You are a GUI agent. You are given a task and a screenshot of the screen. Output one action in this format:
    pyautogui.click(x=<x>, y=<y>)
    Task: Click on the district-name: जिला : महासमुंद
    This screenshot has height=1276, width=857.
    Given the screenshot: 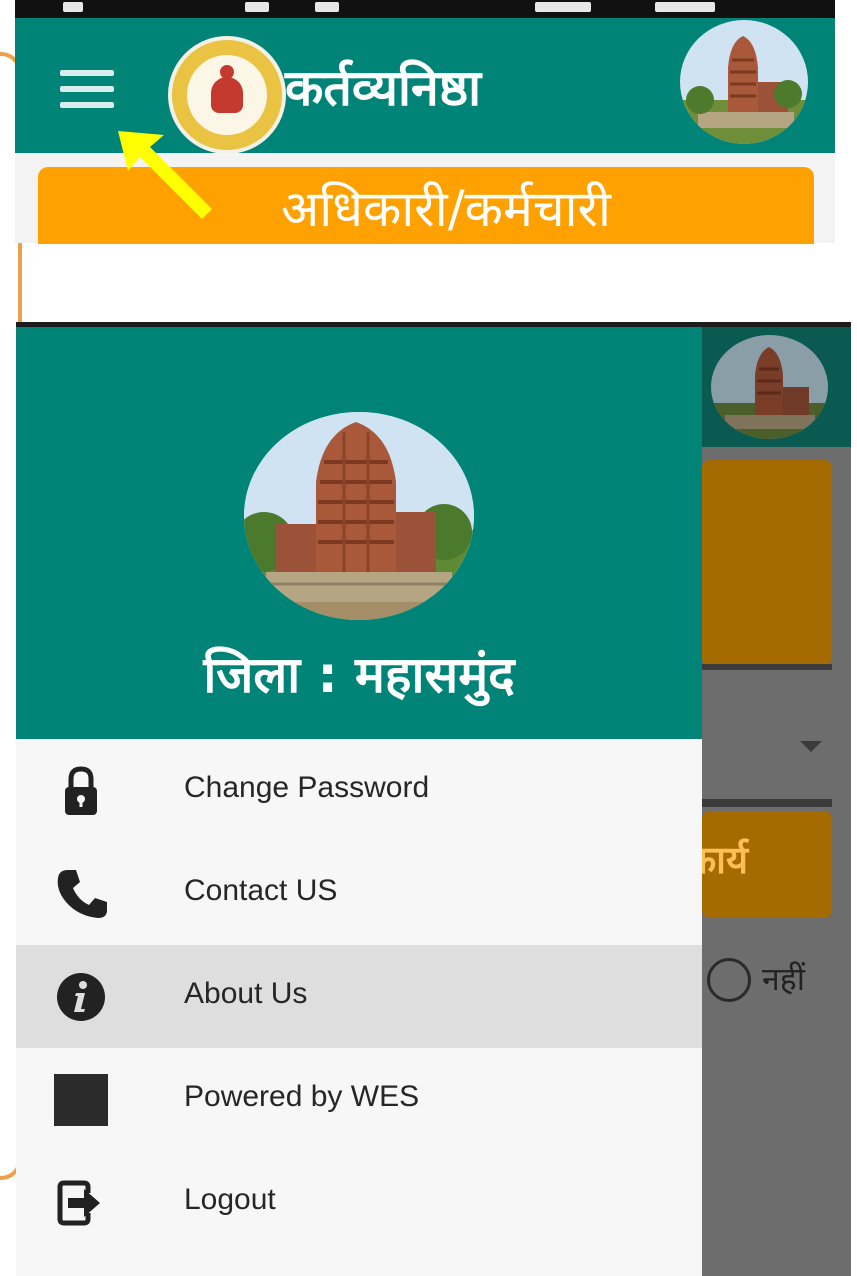 What is the action you would take?
    pyautogui.click(x=359, y=675)
    